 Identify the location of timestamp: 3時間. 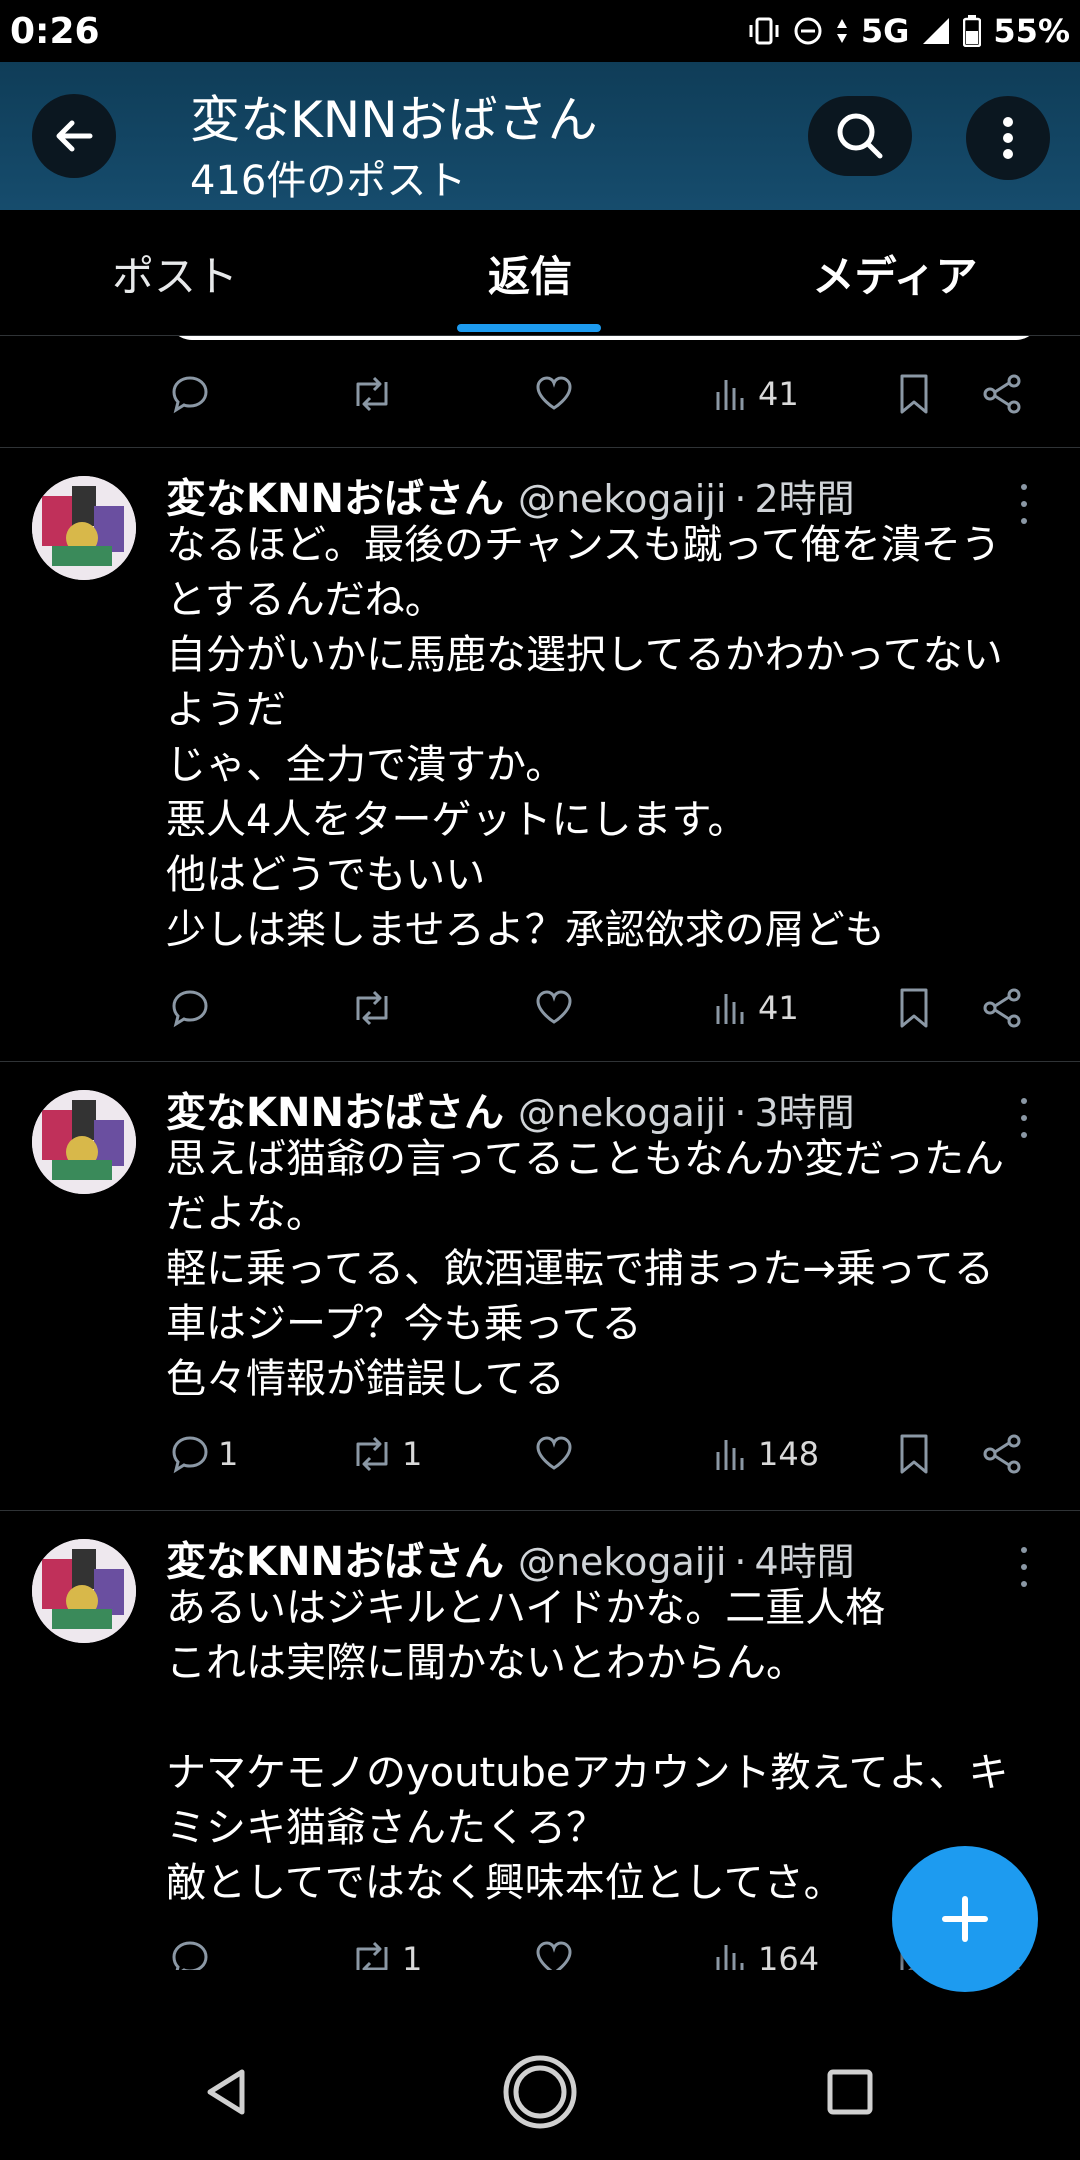
(805, 1109).